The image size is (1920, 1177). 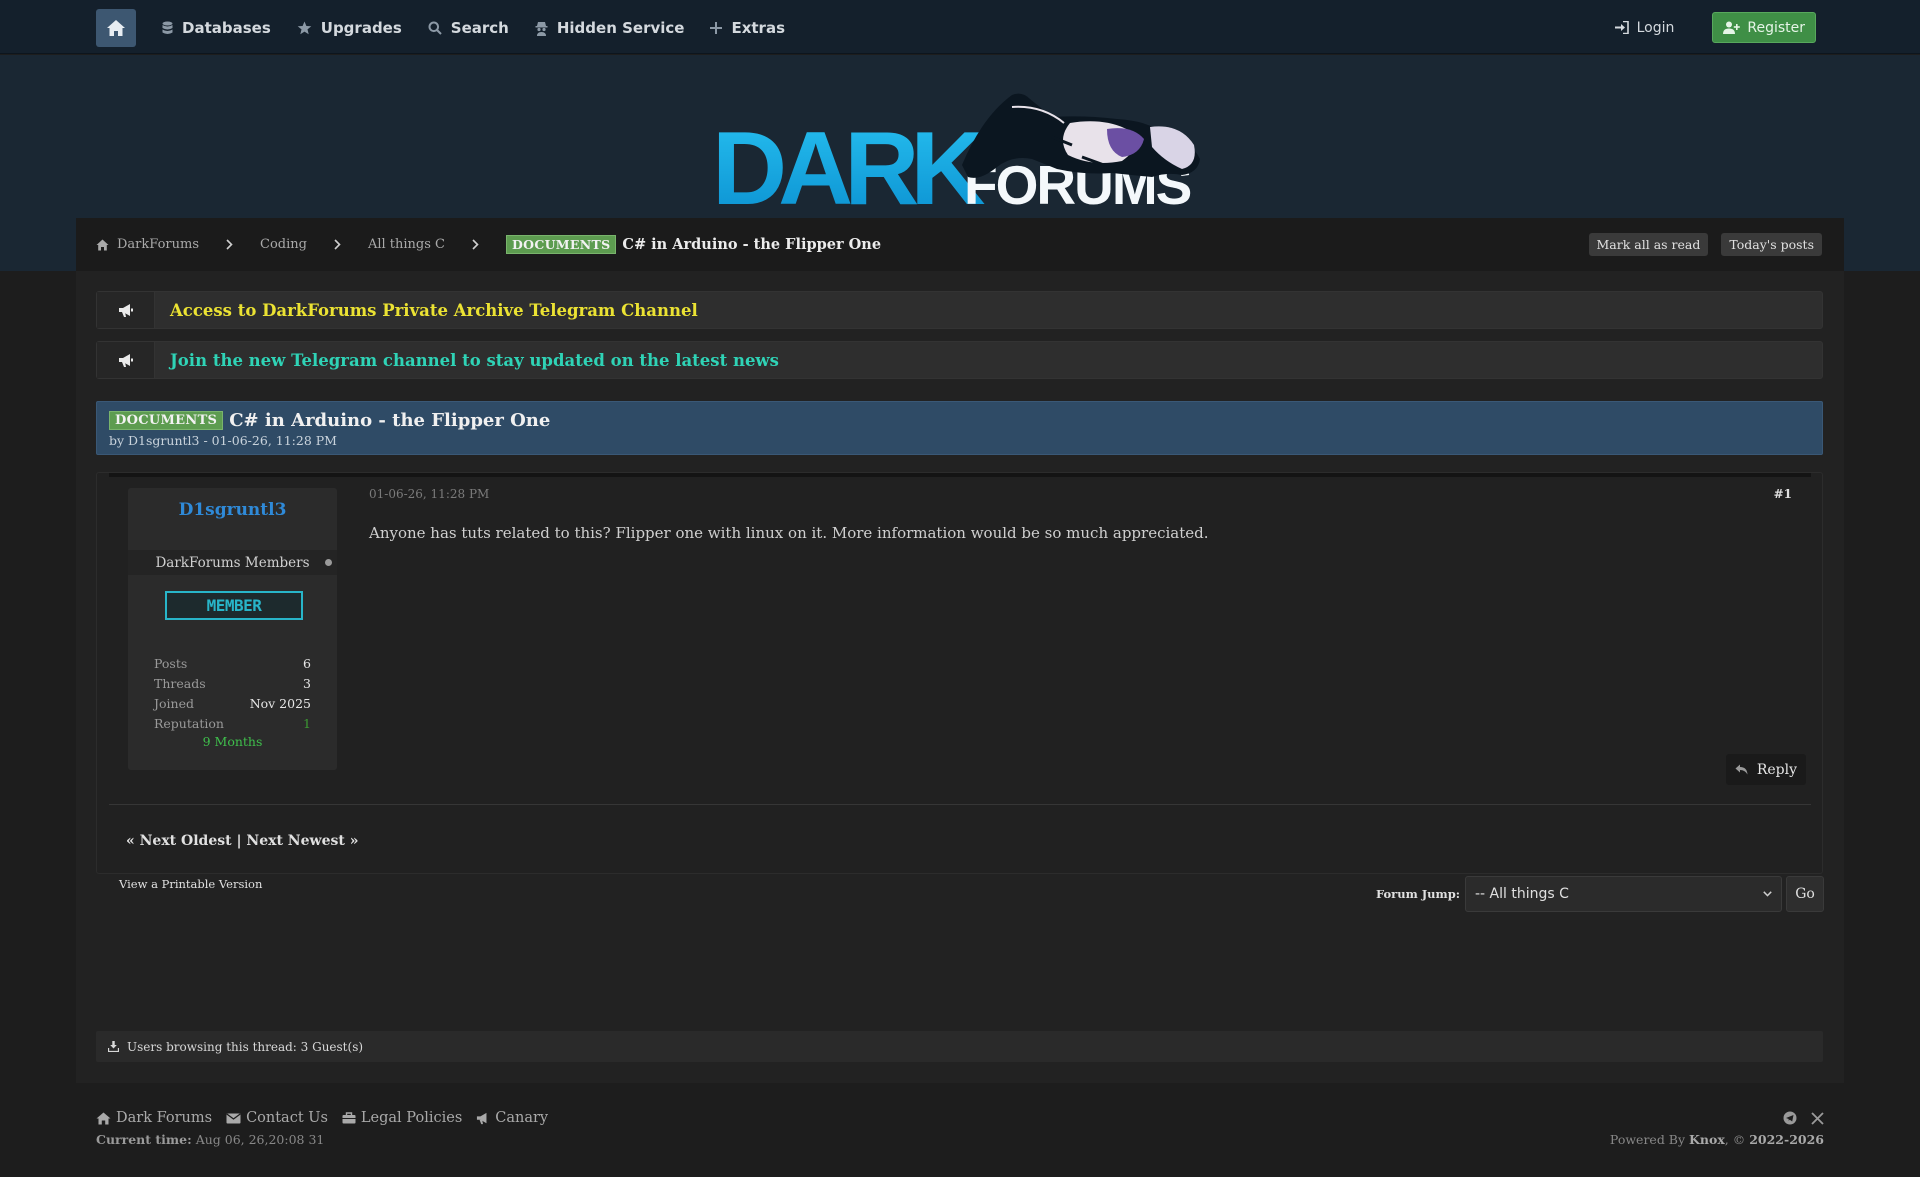 What do you see at coordinates (223, 440) in the screenshot?
I see `thread-meta: by D1sgruntl3 - 01-06-26, 11:28 PM` at bounding box center [223, 440].